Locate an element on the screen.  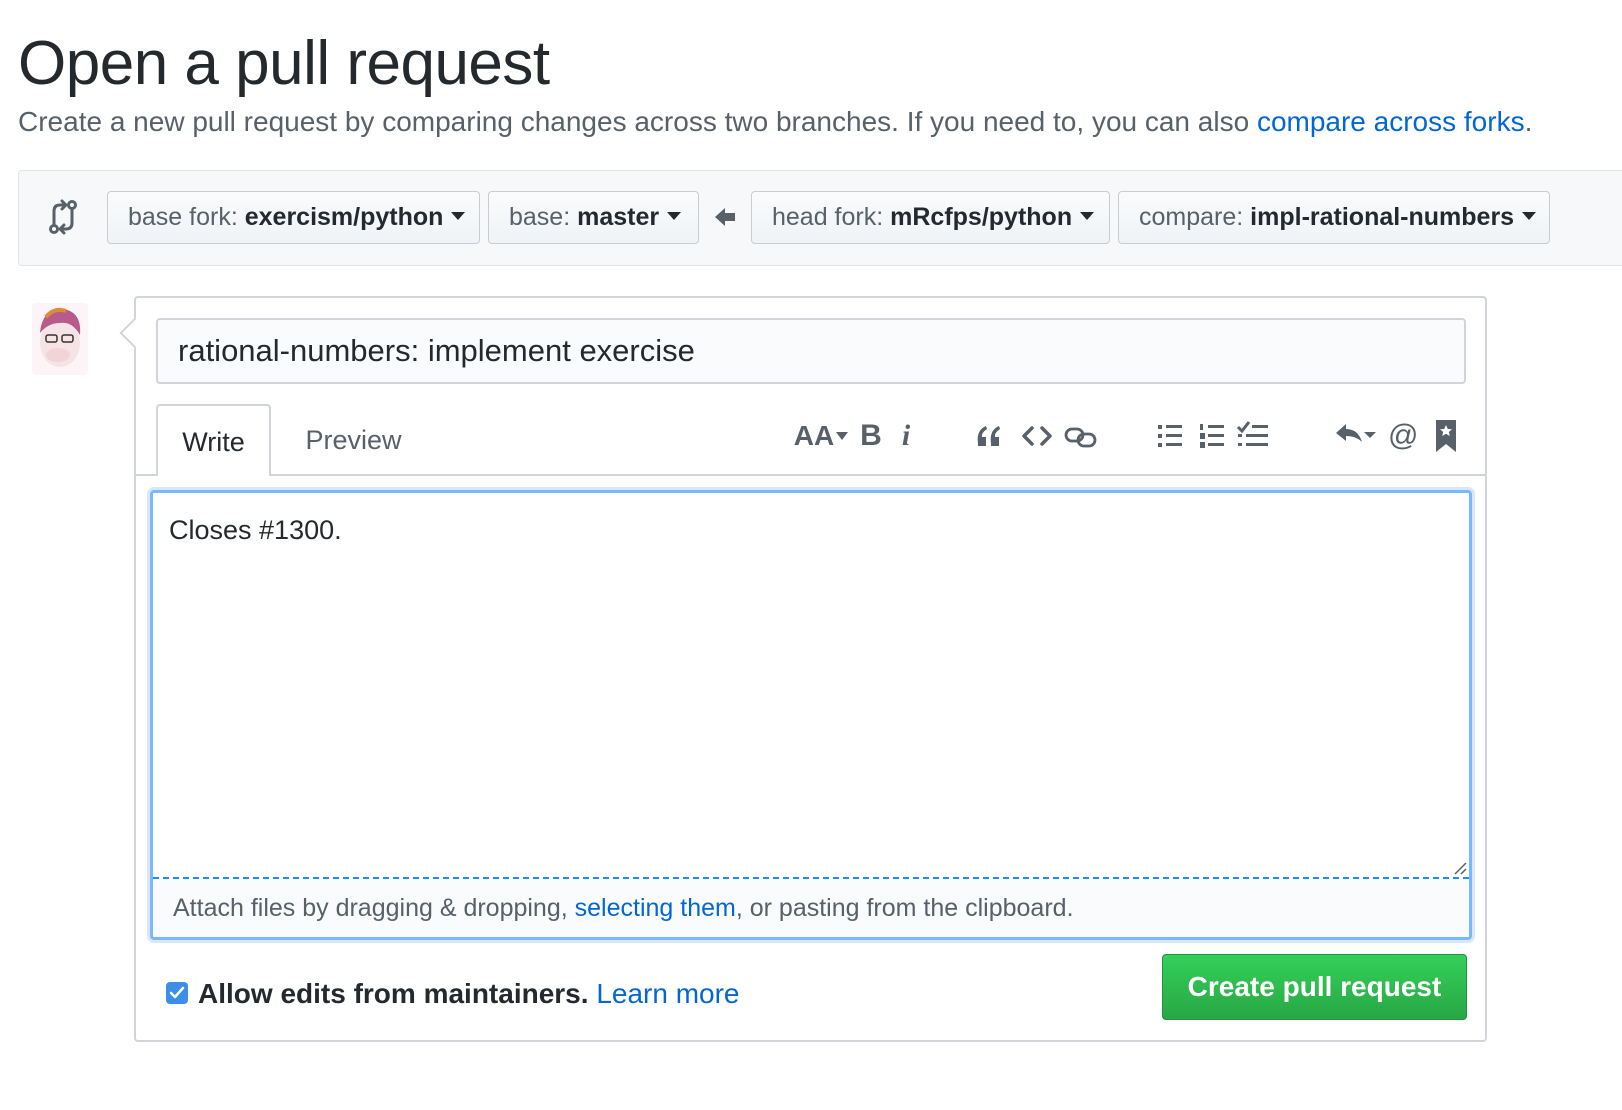
bookmark-icon is located at coordinates (1446, 436).